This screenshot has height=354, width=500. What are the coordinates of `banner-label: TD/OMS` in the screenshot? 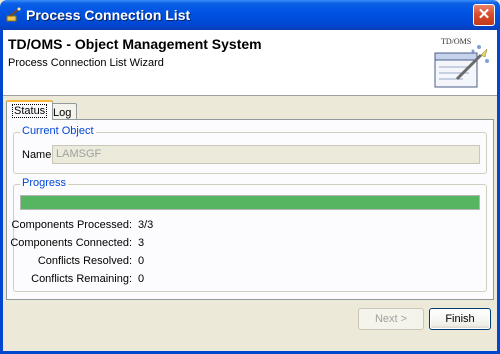 It's located at (456, 41).